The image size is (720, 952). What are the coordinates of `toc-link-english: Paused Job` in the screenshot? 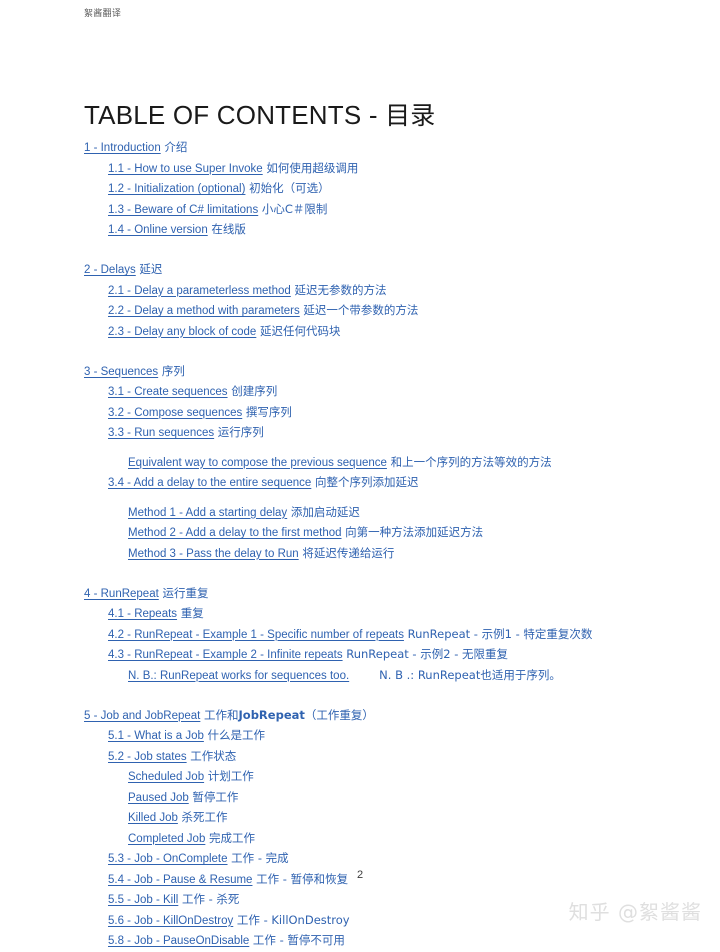 It's located at (158, 798).